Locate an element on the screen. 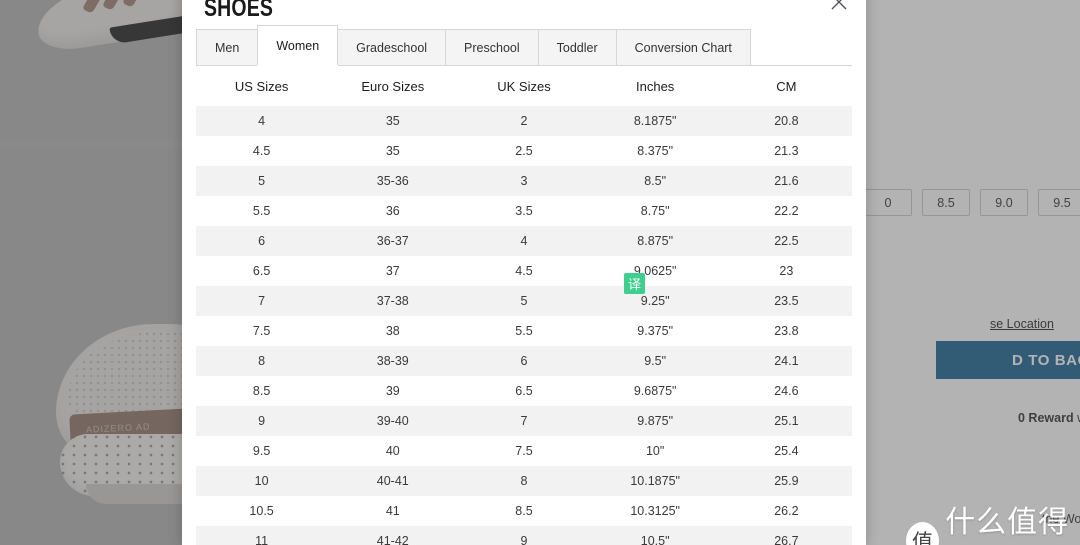 This screenshot has height=545, width=1080. table-row: 5 35-36 3 8.5" 21.6 is located at coordinates (524, 181).